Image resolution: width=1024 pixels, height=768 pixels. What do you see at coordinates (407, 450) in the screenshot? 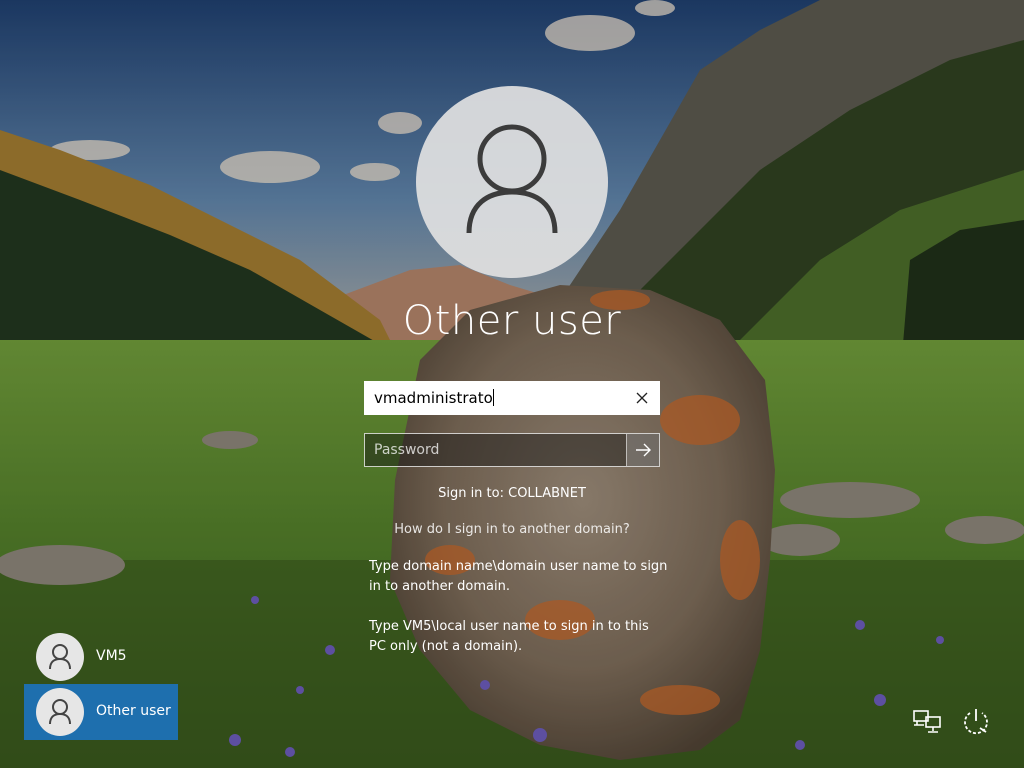
I see `password-placeholder: Password` at bounding box center [407, 450].